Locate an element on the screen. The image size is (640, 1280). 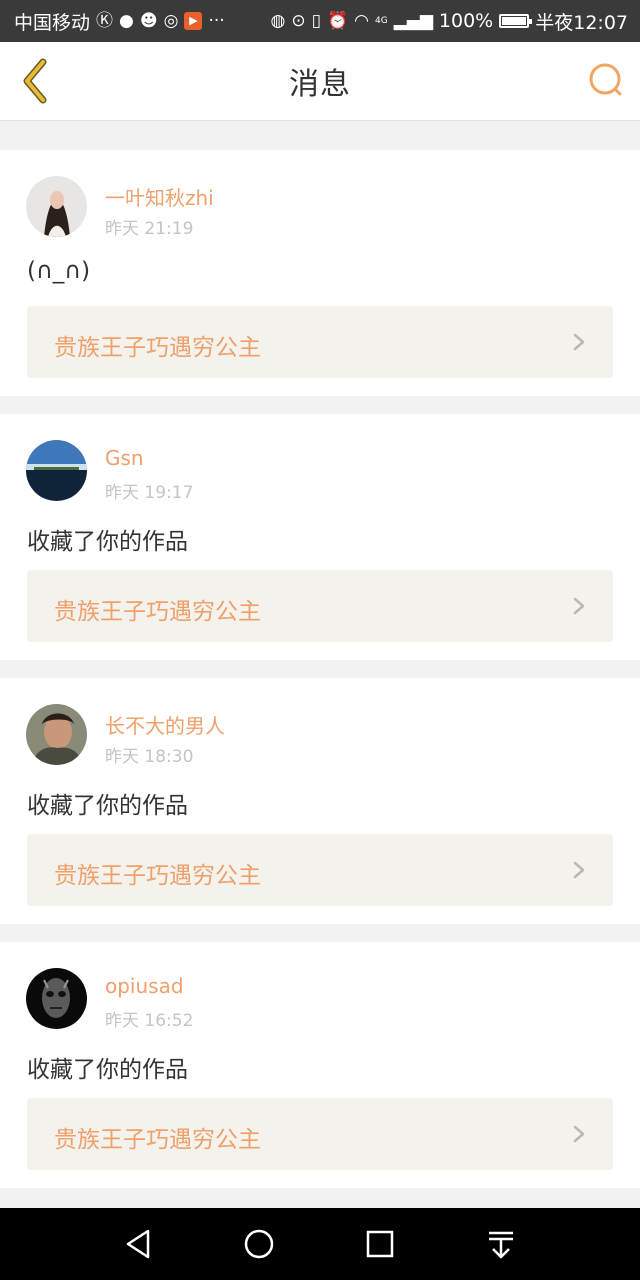
back-button is located at coordinates (34, 81).